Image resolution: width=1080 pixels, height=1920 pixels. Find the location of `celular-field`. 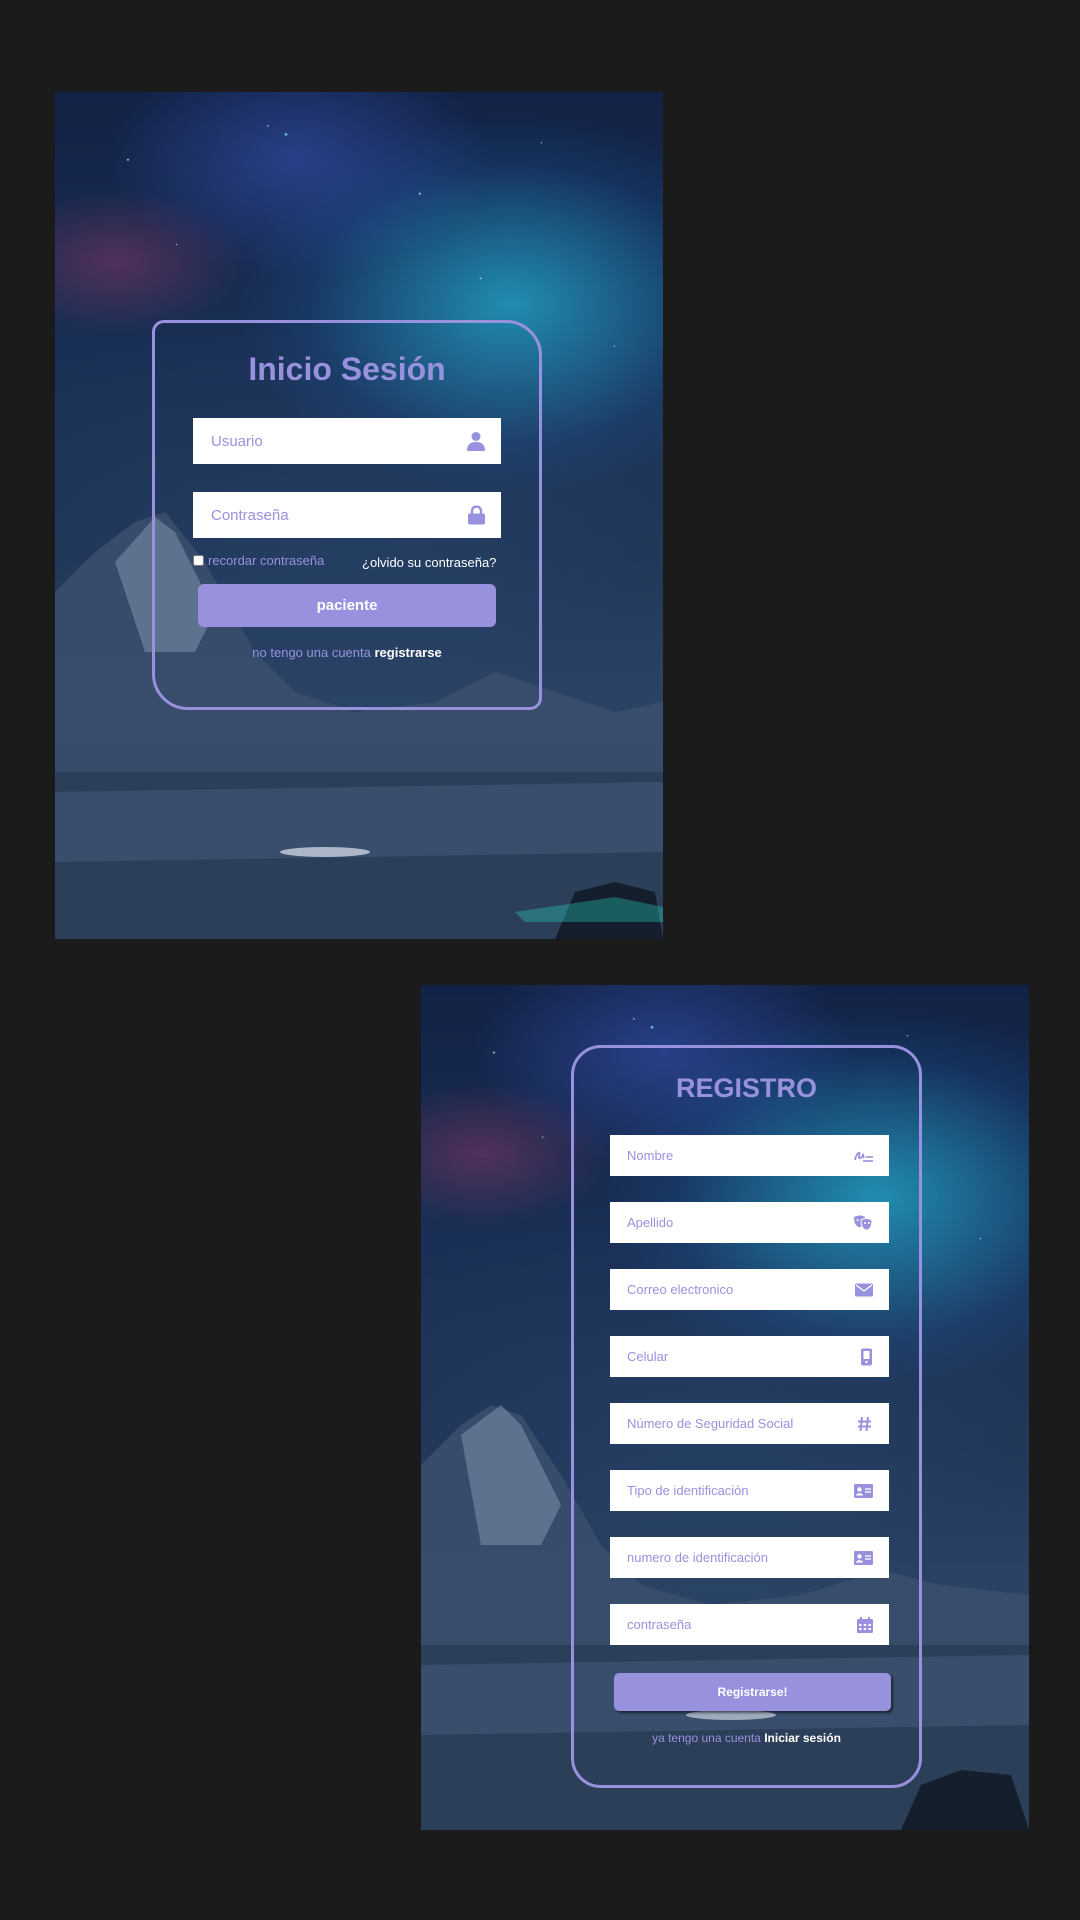

celular-field is located at coordinates (749, 1356).